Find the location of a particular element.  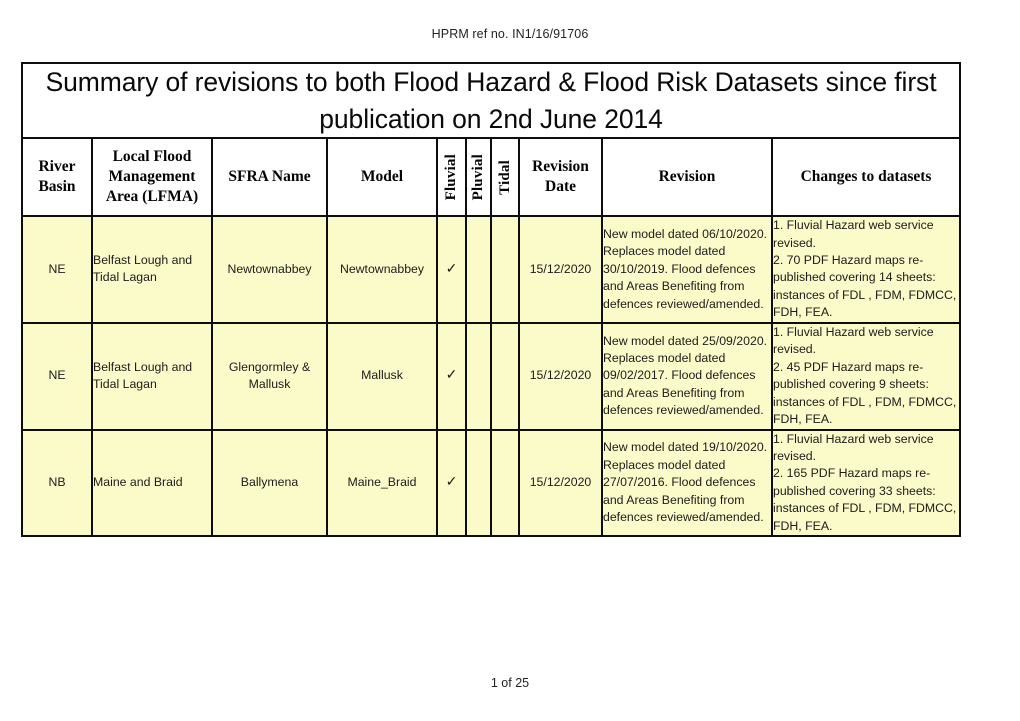

column-header-fluvial: Fluvial is located at coordinates (451, 177).